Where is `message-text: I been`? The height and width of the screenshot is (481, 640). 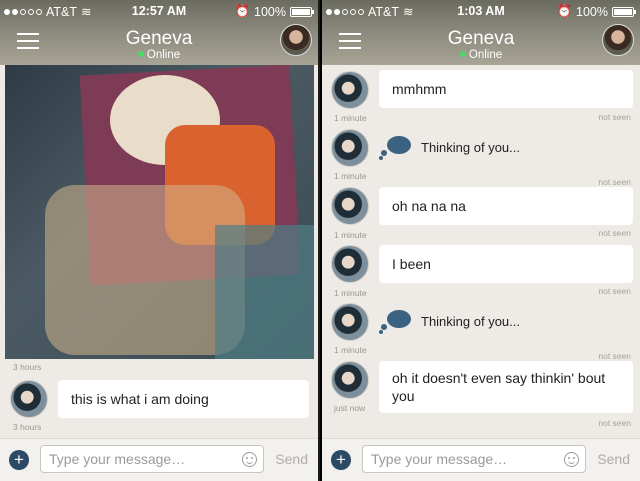 message-text: I been is located at coordinates (411, 264).